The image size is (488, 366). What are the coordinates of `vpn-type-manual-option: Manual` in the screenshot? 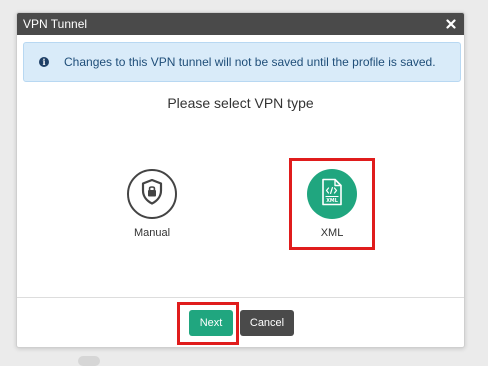 It's located at (152, 204).